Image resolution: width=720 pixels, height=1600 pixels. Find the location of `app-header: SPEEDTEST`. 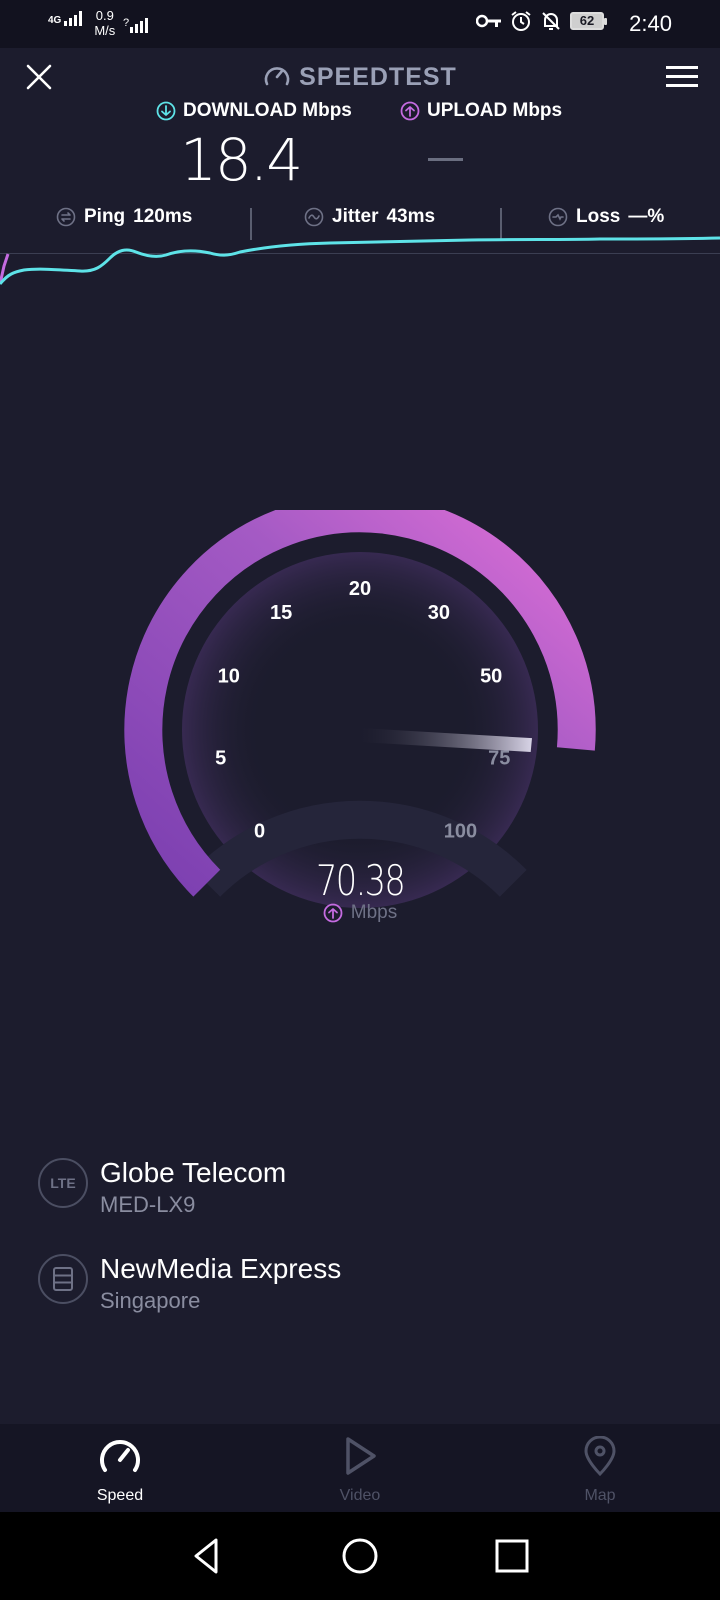

app-header: SPEEDTEST is located at coordinates (360, 76).